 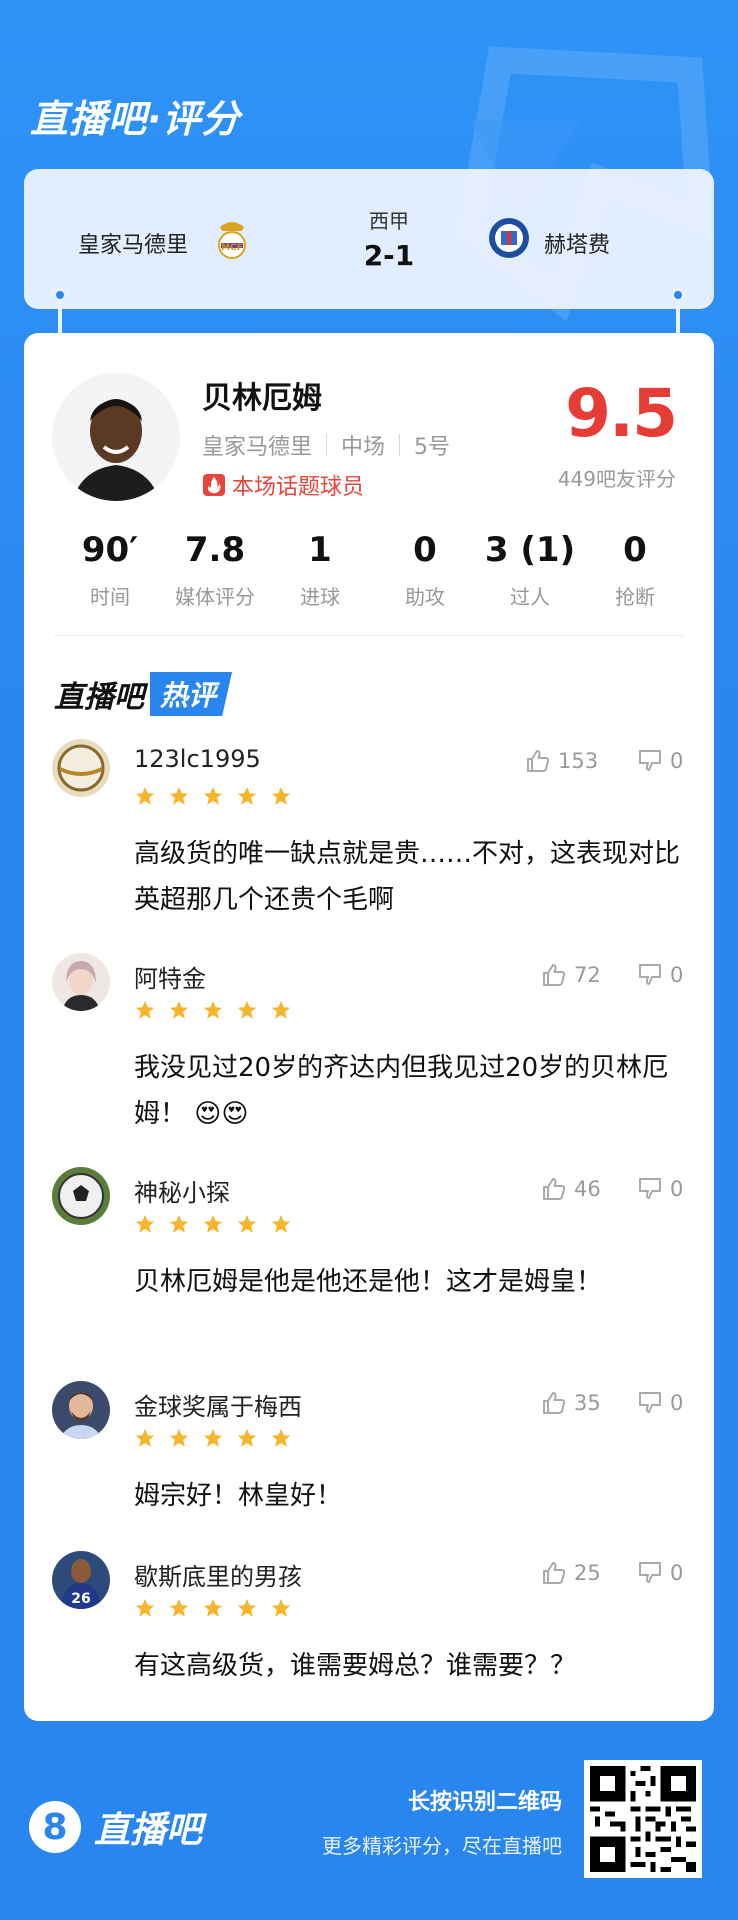 What do you see at coordinates (561, 761) in the screenshot?
I see `like-button: 153` at bounding box center [561, 761].